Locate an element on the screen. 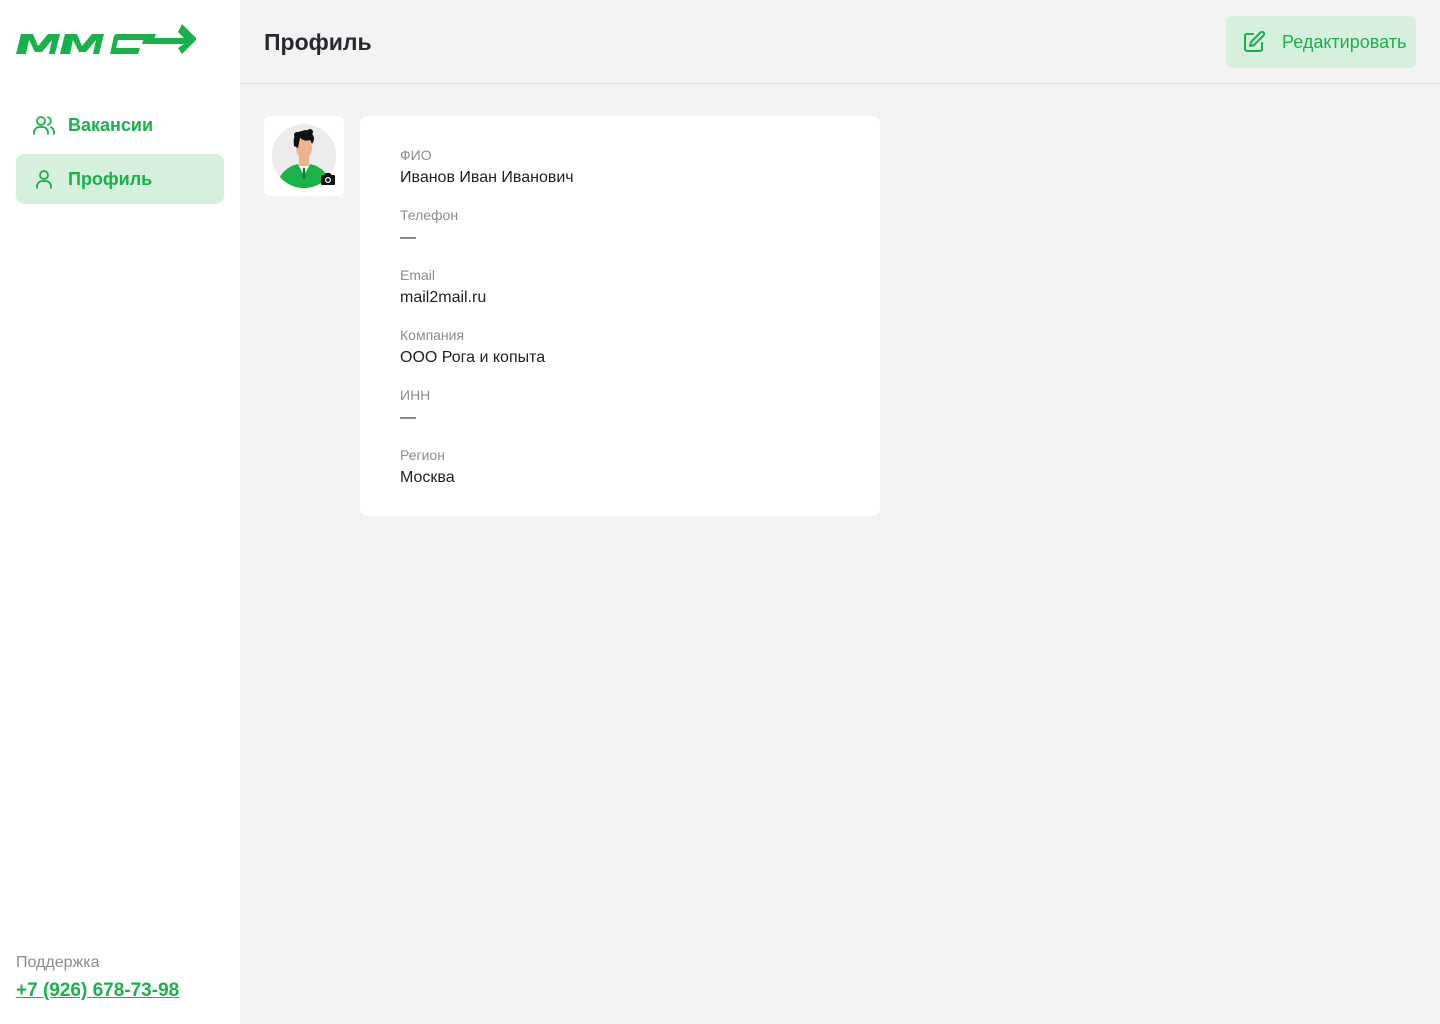 The height and width of the screenshot is (1024, 1440). field-region: Регион Москва is located at coordinates (620, 477).